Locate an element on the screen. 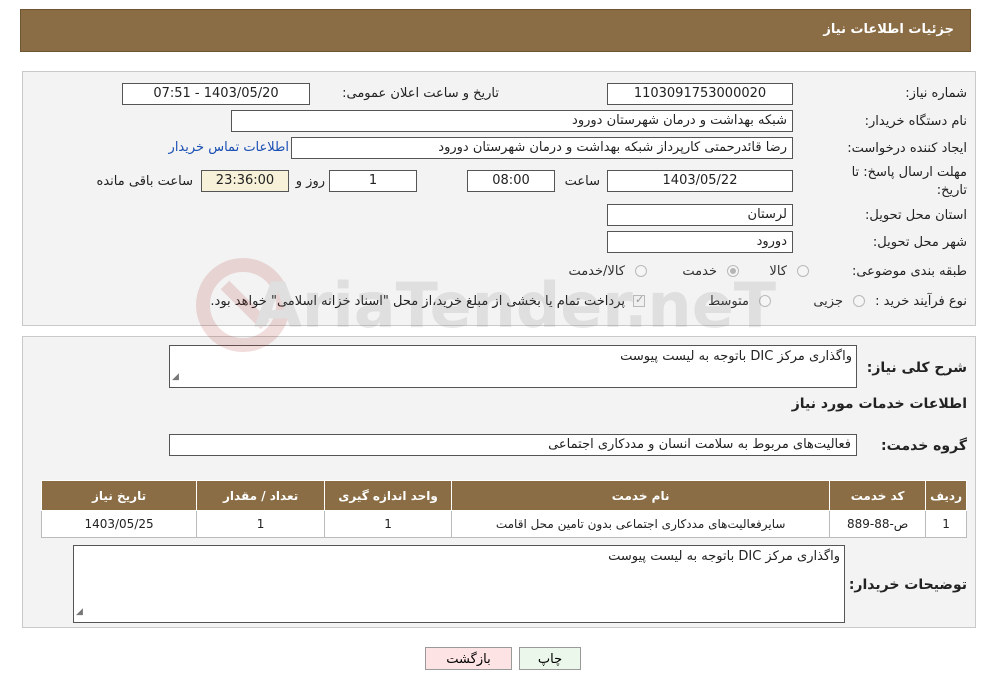 Image resolution: width=985 pixels, height=691 pixels. city-label: شهر محل تحویل: is located at coordinates (919, 242).